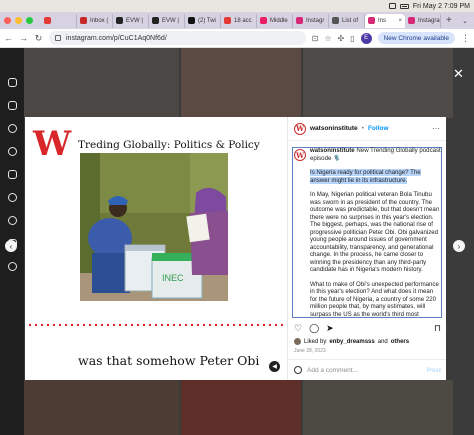  Describe the element at coordinates (298, 370) in the screenshot. I see `emoji-icon` at that location.